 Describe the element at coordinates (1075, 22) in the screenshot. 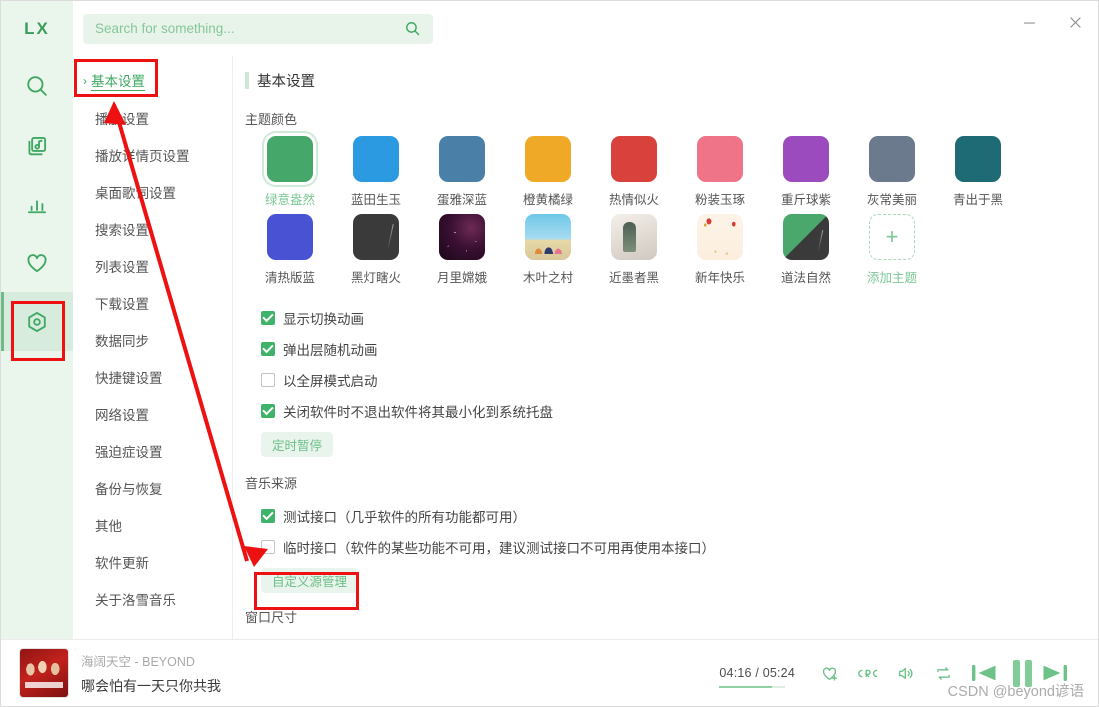

I see `close-button` at that location.